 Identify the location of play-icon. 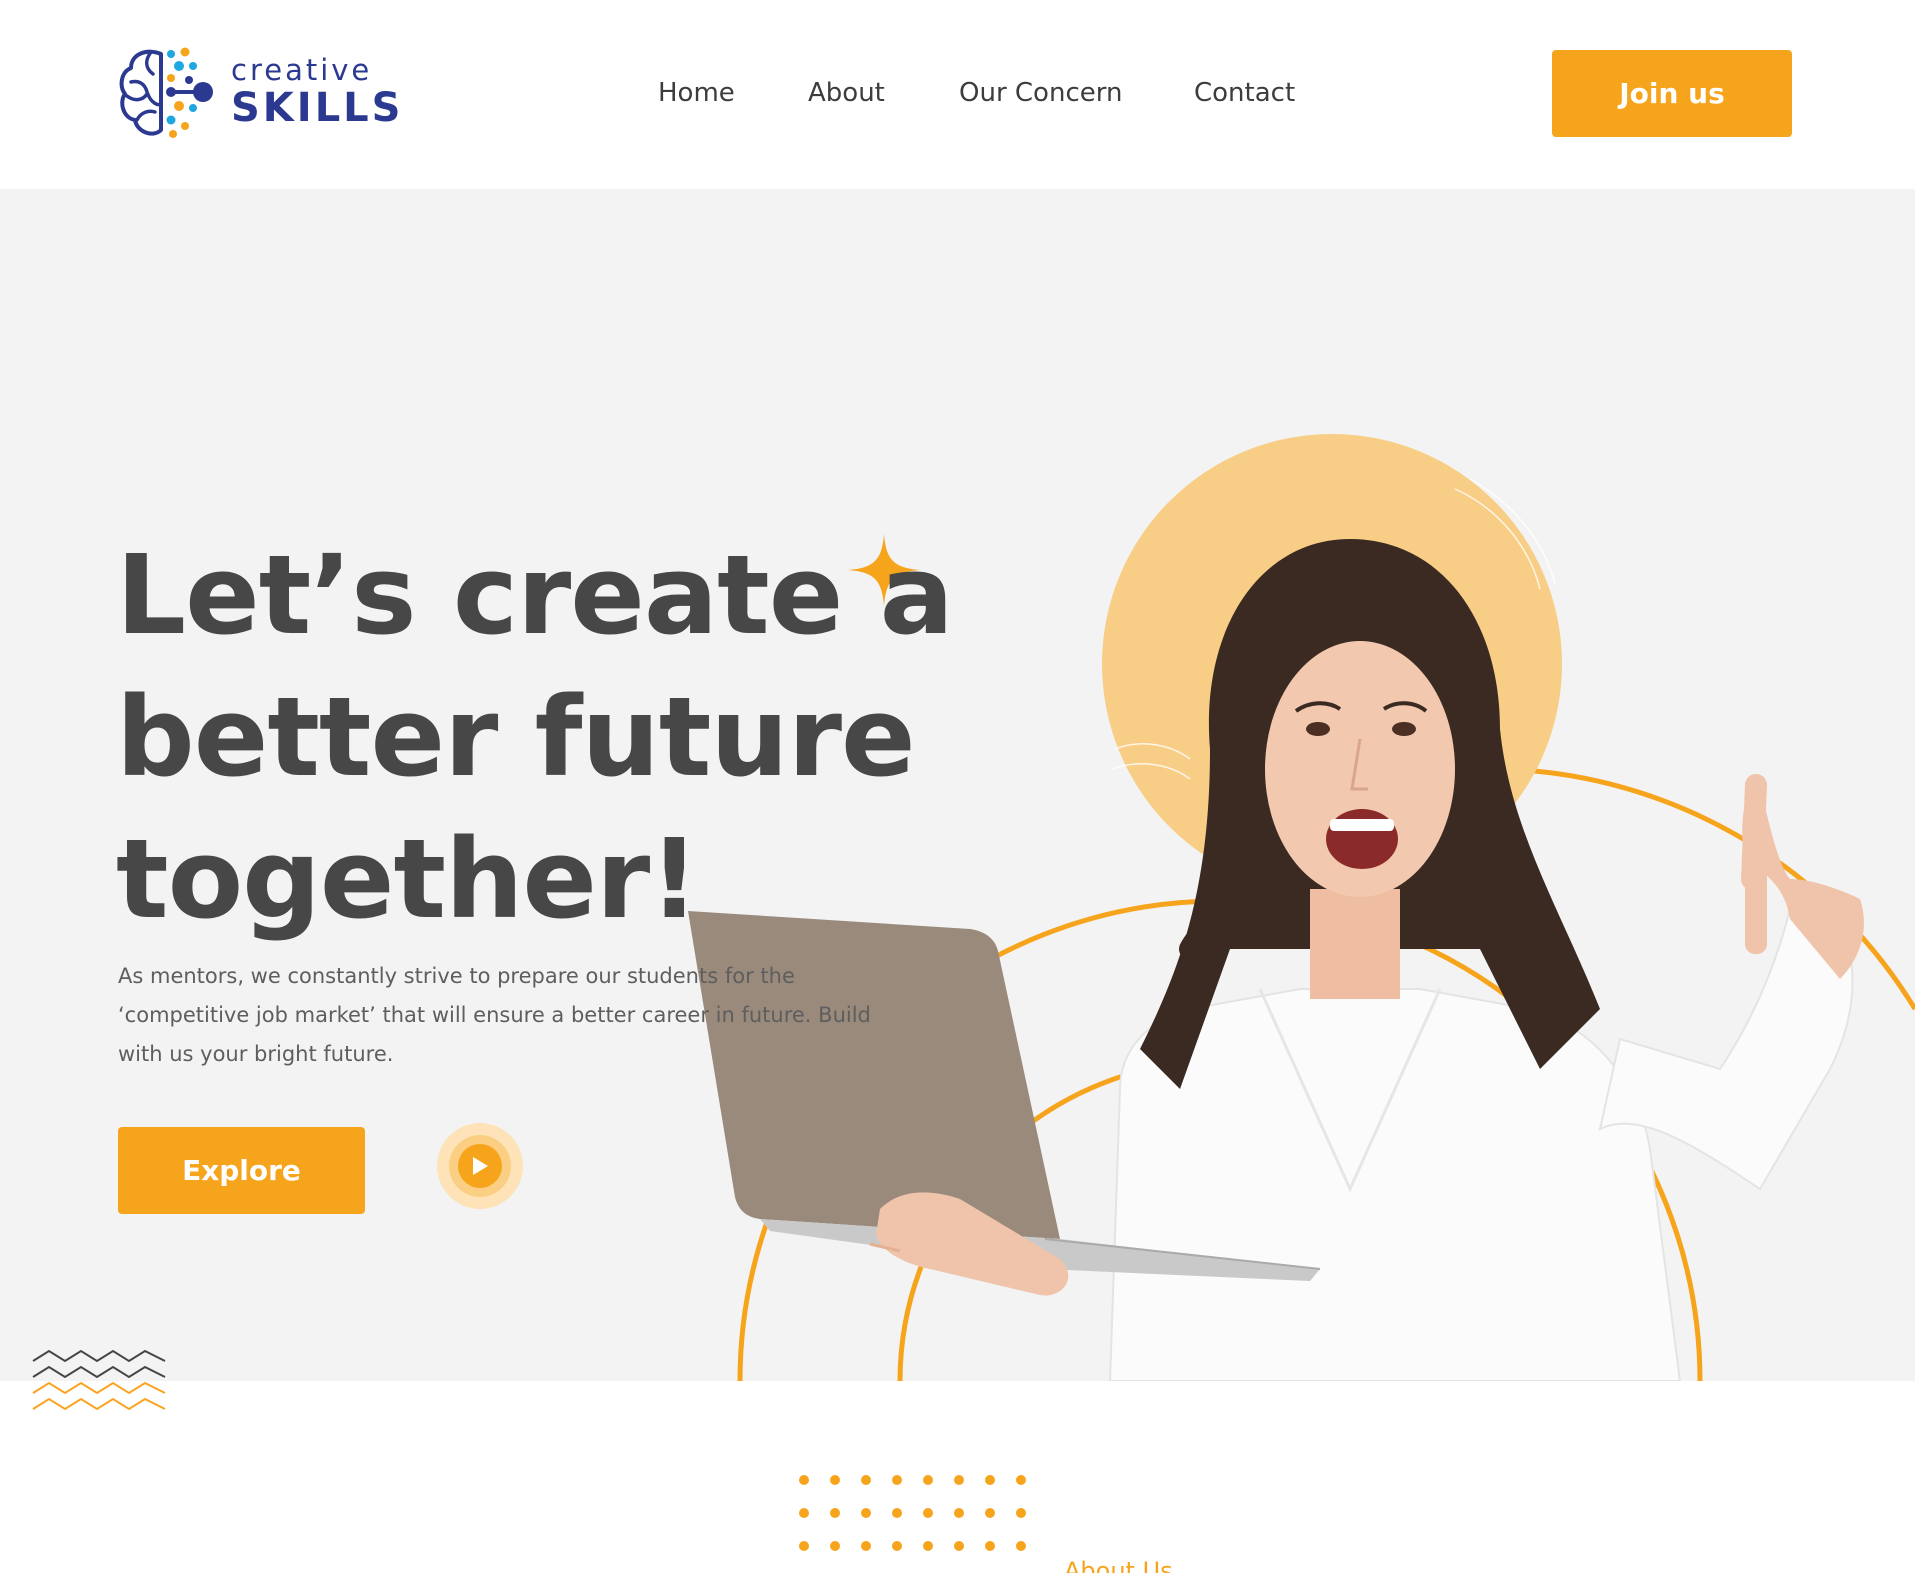
(480, 1166).